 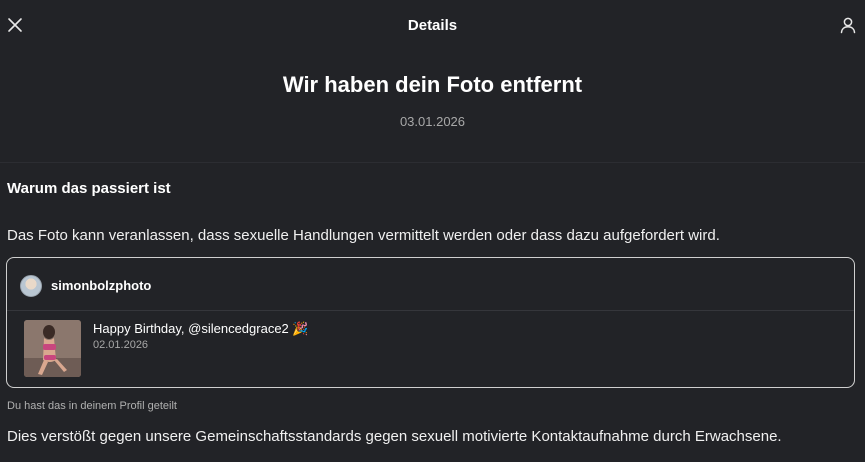 I want to click on person-icon, so click(x=848, y=25).